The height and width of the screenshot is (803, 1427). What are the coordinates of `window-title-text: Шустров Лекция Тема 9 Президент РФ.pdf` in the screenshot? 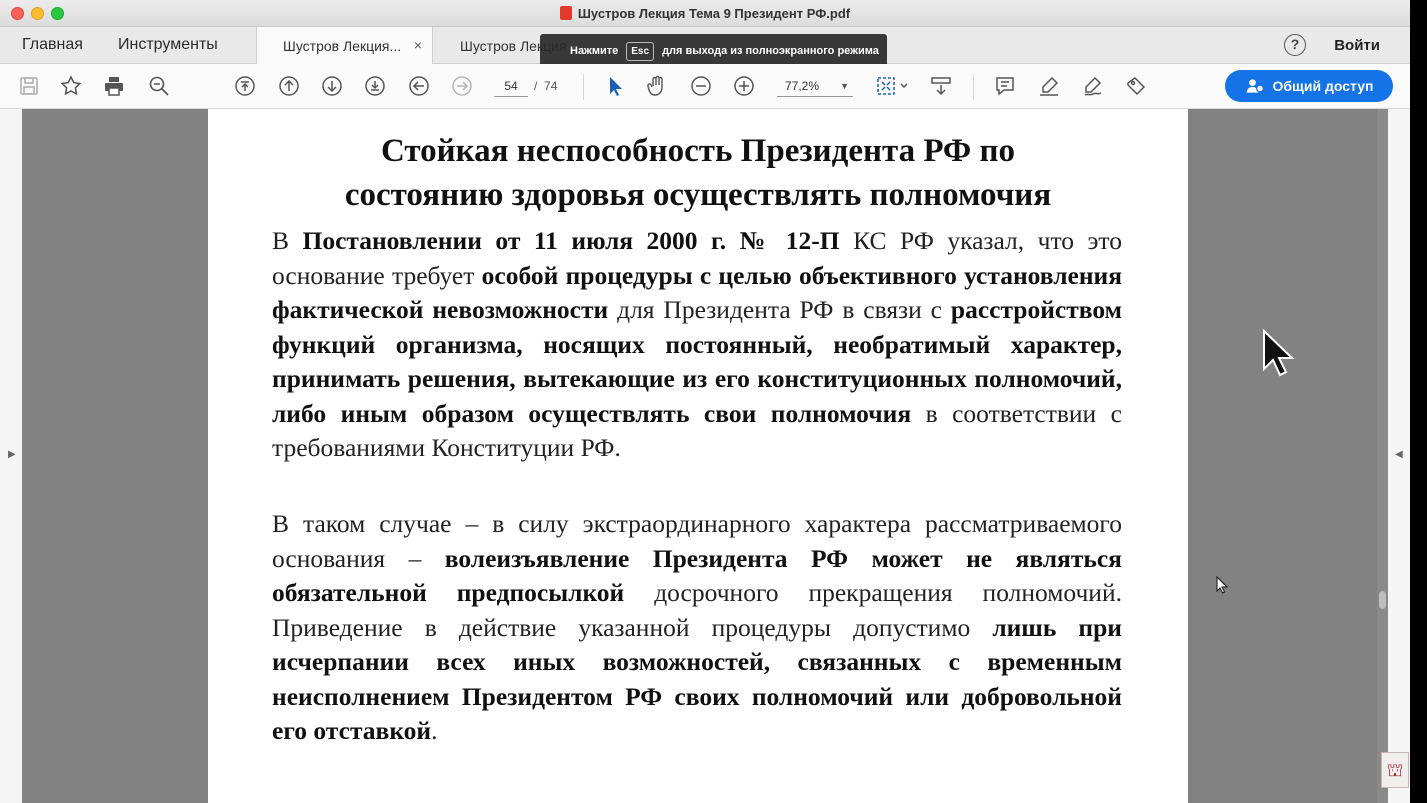 It's located at (714, 13).